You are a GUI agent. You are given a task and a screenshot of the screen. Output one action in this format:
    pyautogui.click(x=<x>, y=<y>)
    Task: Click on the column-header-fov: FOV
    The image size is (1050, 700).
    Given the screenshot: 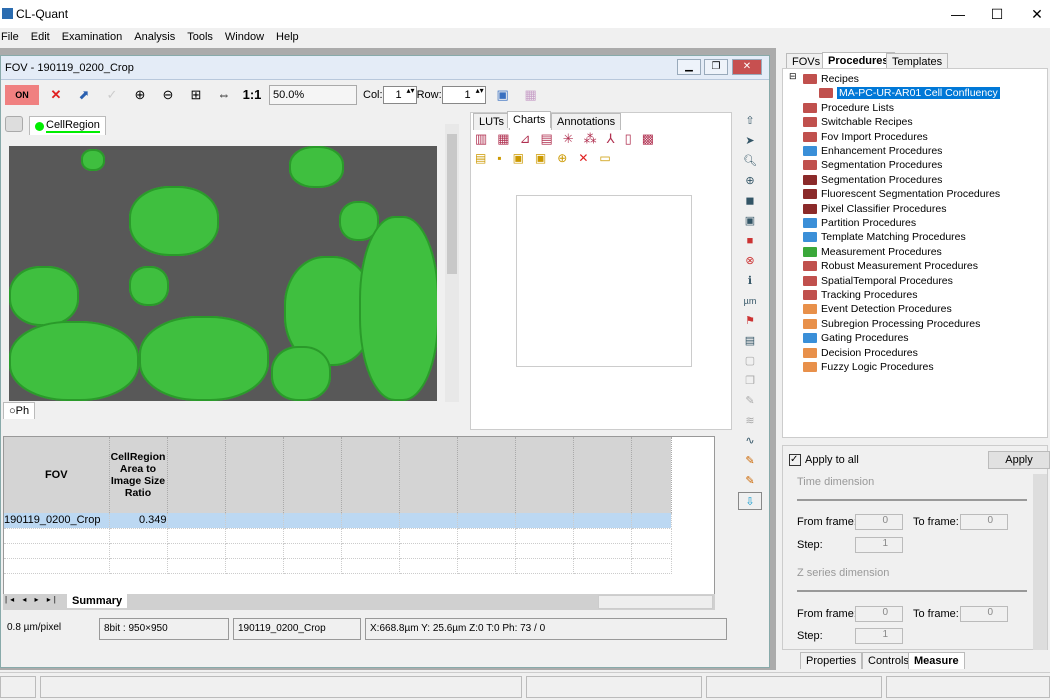 What is the action you would take?
    pyautogui.click(x=57, y=475)
    